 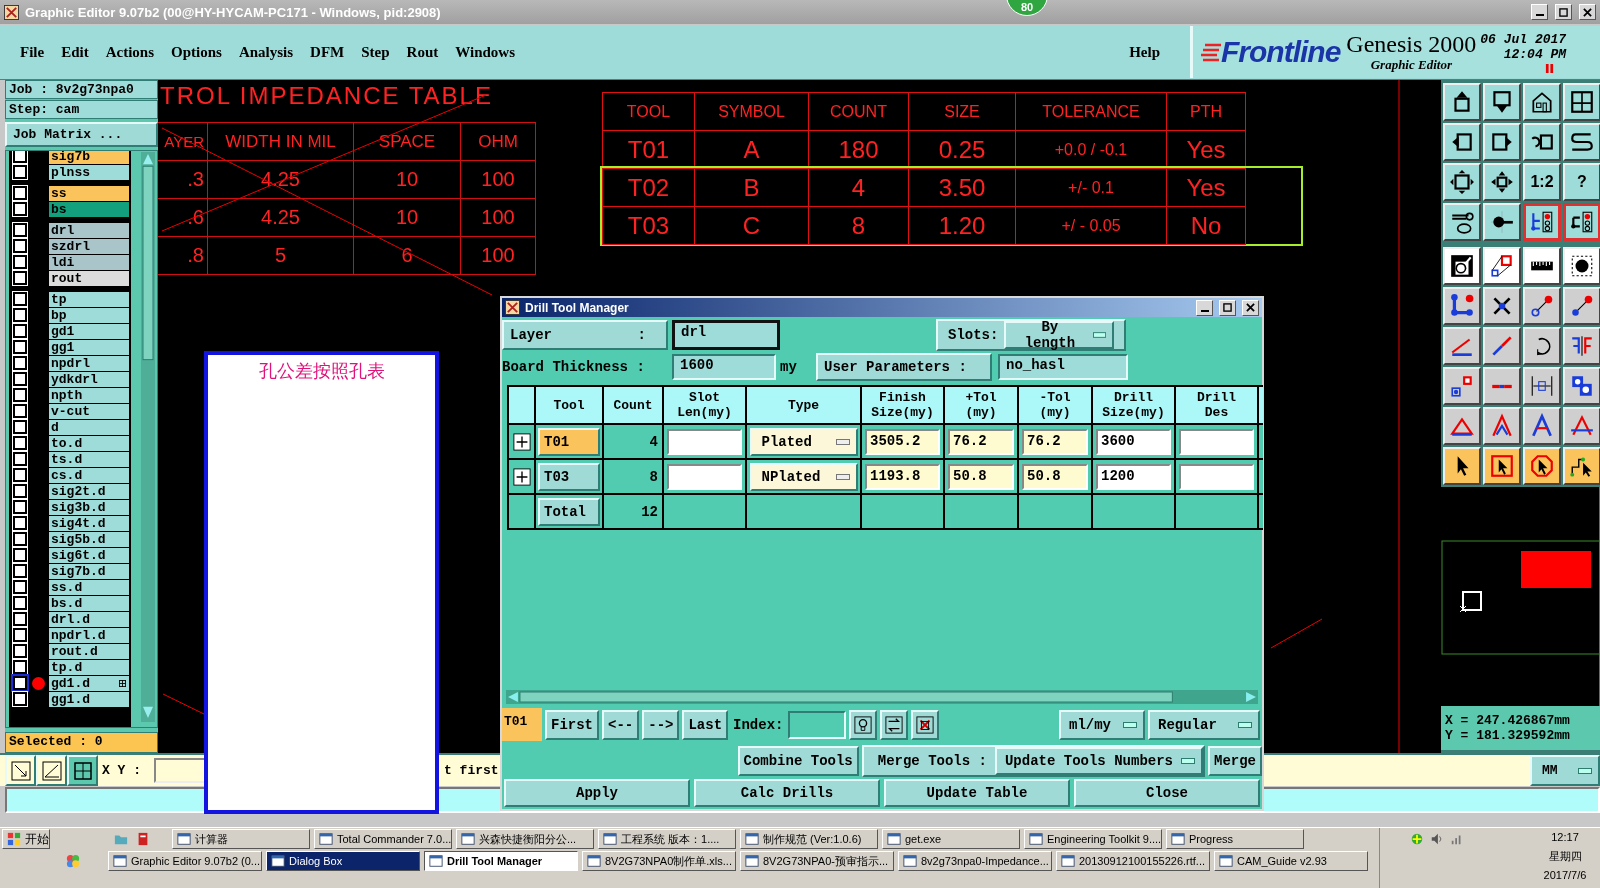 What do you see at coordinates (89, 651) in the screenshot?
I see `layer-item: rout.d` at bounding box center [89, 651].